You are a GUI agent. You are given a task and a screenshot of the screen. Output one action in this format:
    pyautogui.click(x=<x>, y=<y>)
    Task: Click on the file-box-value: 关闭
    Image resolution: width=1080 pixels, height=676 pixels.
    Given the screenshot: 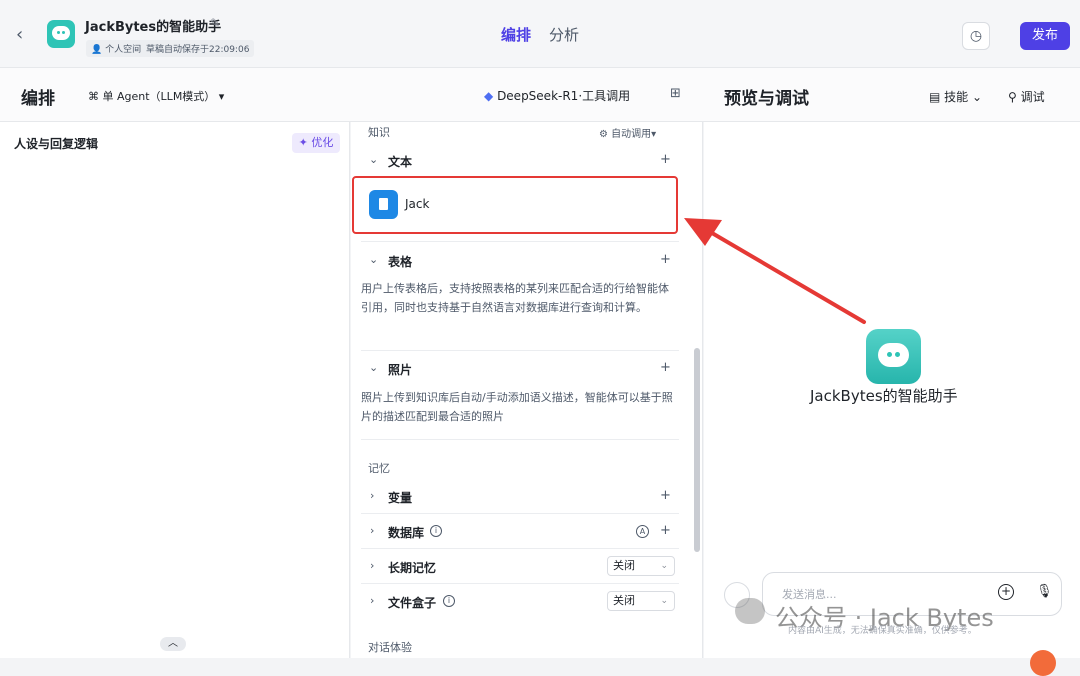 What is the action you would take?
    pyautogui.click(x=624, y=600)
    